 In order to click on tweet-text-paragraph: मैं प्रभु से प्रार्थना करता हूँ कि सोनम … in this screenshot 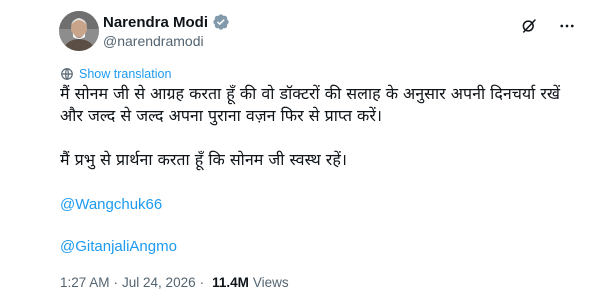, I will do `click(203, 159)`.